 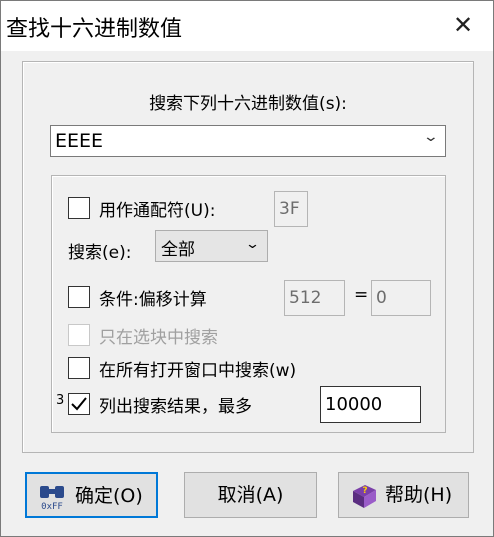 I want to click on hex-value-combobox: ⌄, so click(x=248, y=141).